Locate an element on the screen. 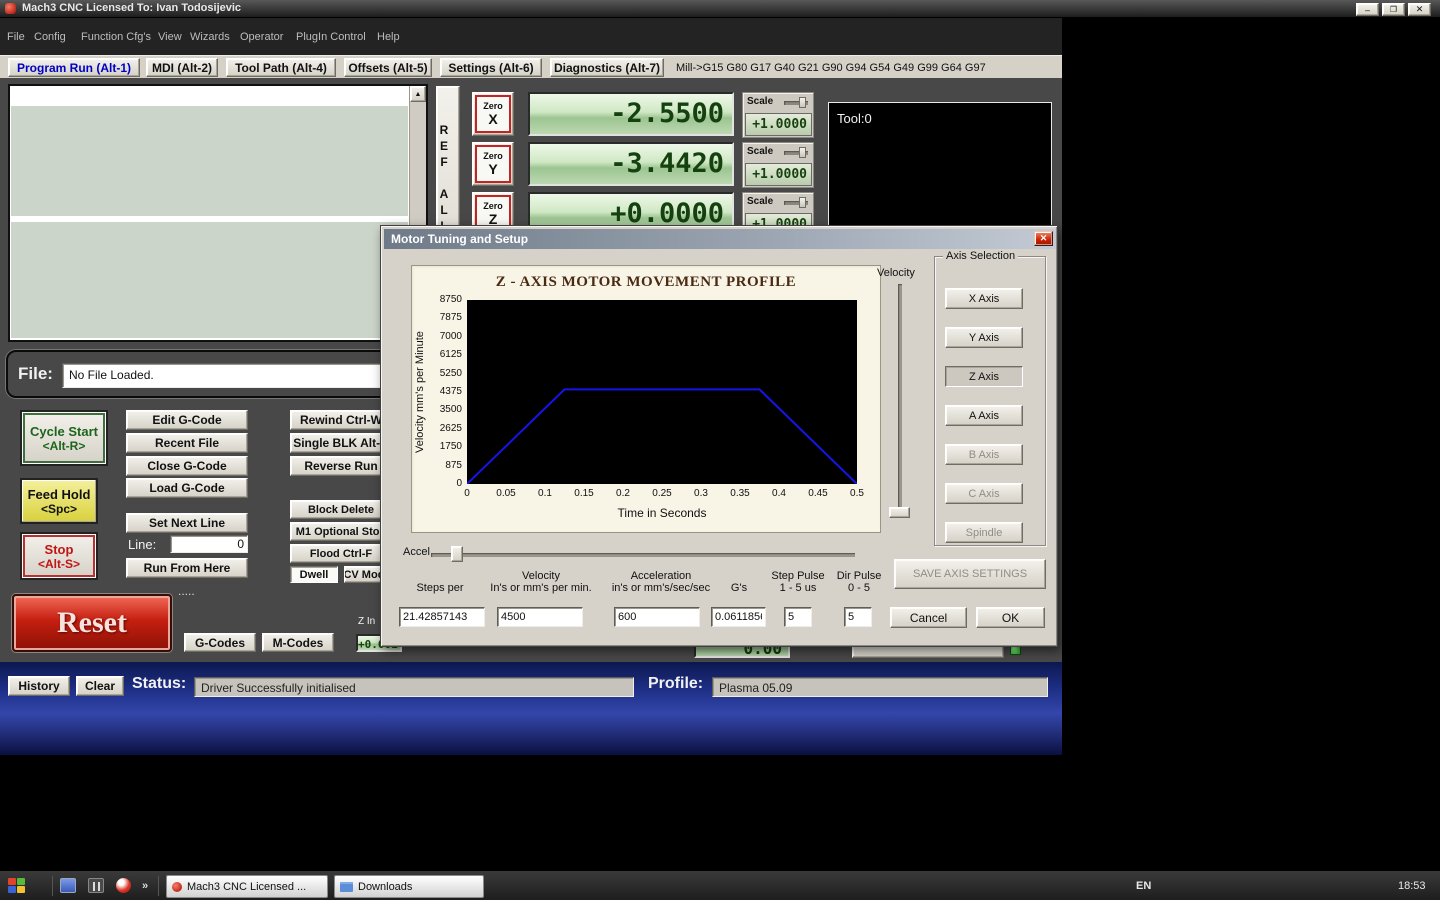 The image size is (1440, 900). x-axis-dro: -2.5500 is located at coordinates (631, 114).